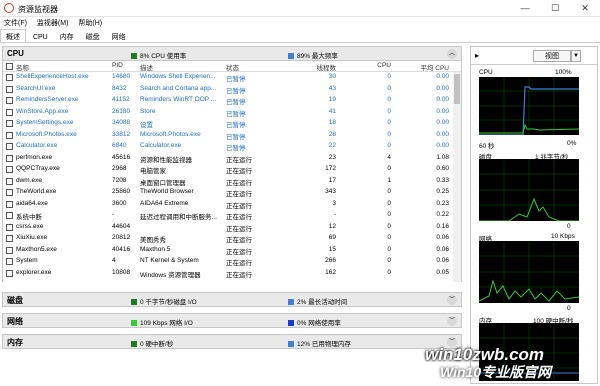 Image resolution: width=600 pixels, height=386 pixels. Describe the element at coordinates (52, 76) in the screenshot. I see `cell-name: ShellExperienceHost.exe` at that location.